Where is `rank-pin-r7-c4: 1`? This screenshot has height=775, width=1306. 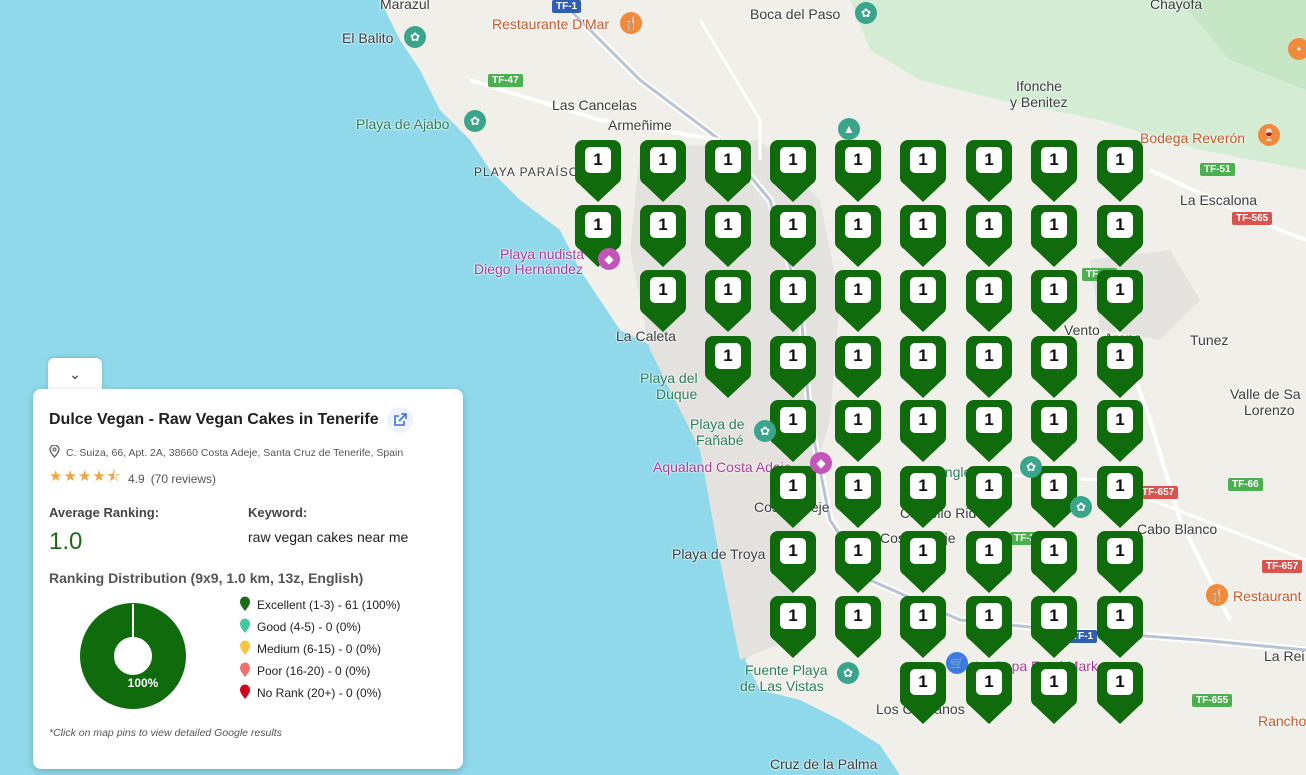 rank-pin-r7-c4: 1 is located at coordinates (793, 563).